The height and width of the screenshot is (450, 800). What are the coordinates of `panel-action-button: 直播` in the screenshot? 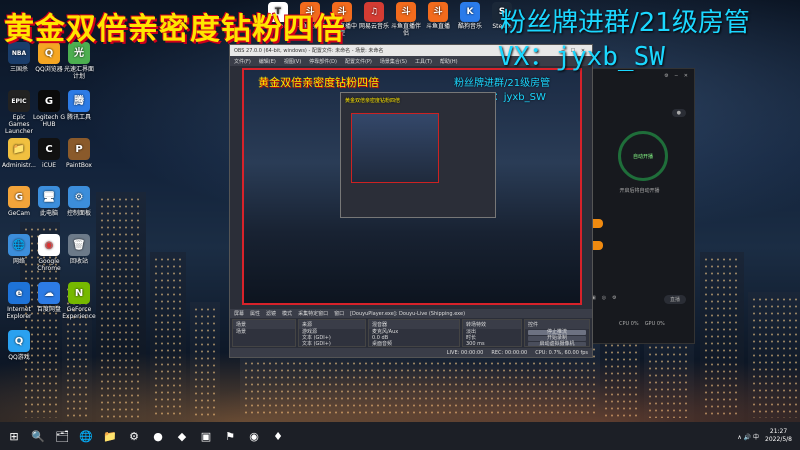 It's located at (674, 299).